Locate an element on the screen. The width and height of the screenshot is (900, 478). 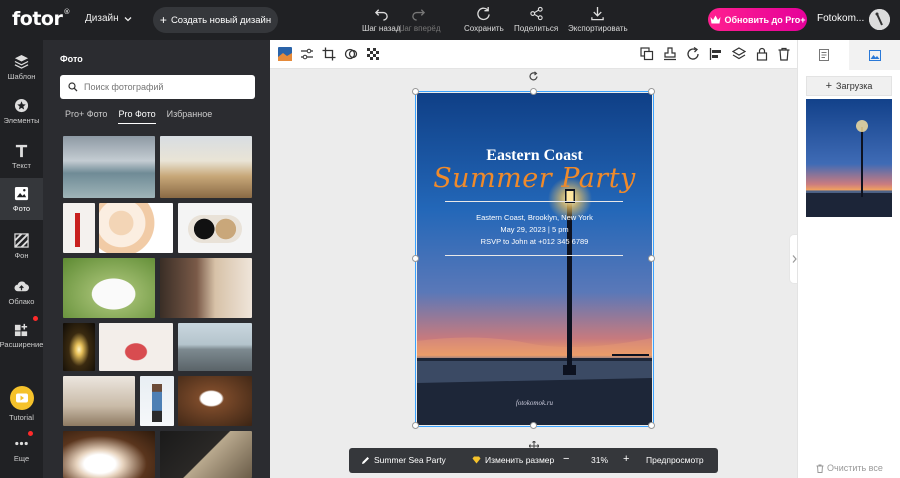
photo-search-box is located at coordinates (157, 87).